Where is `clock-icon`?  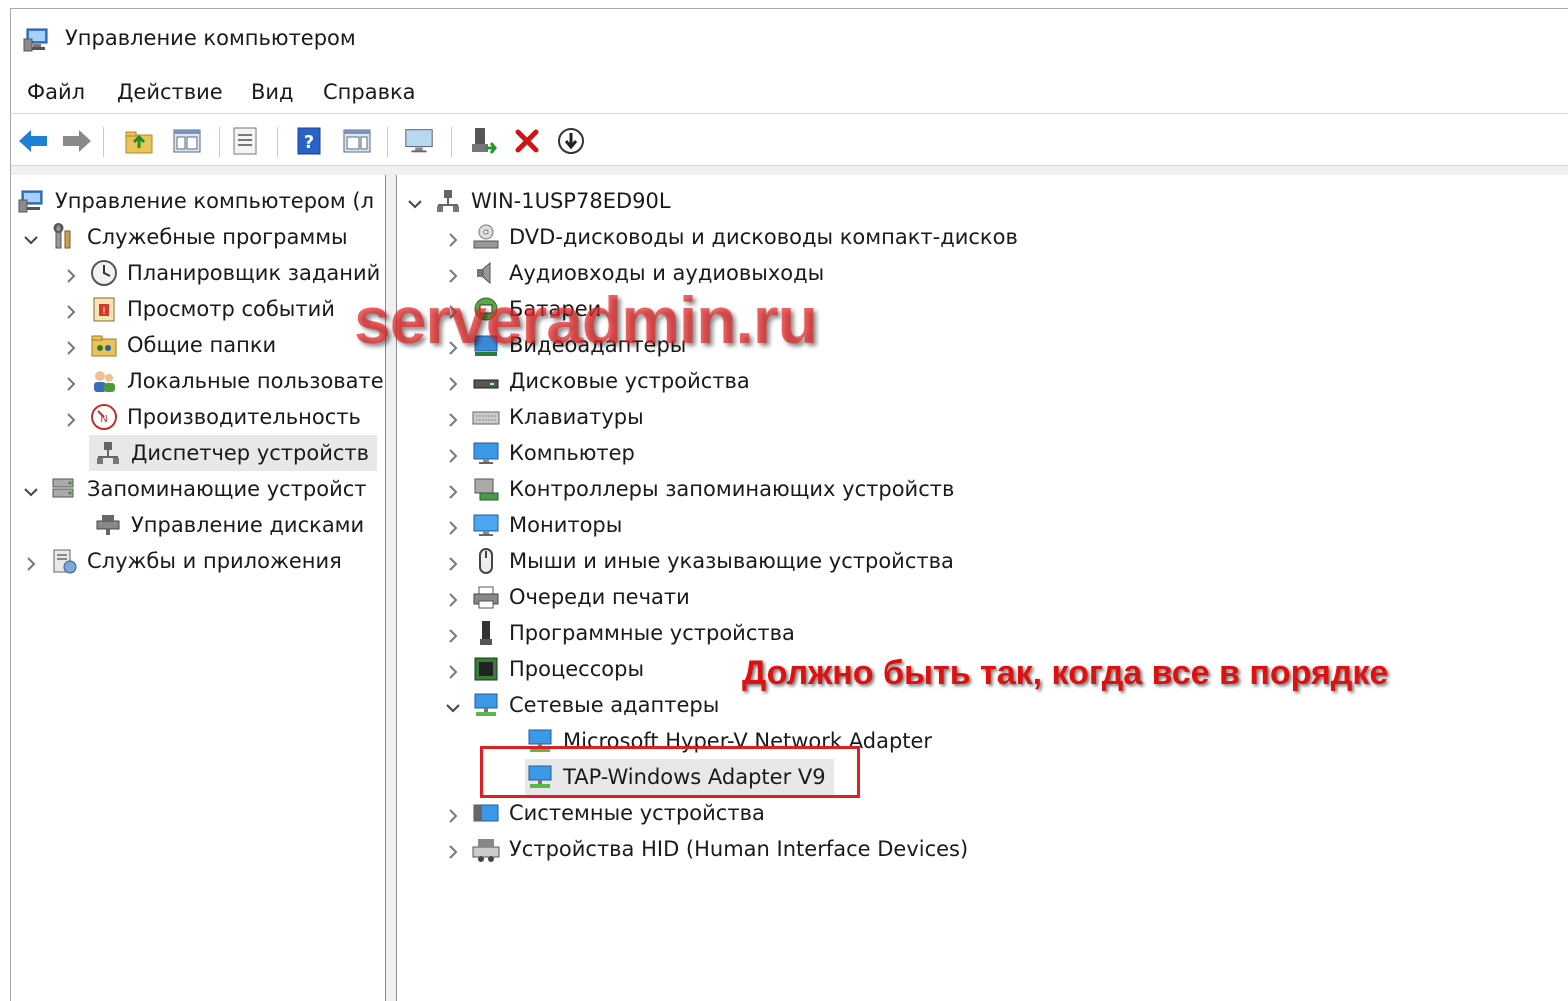 clock-icon is located at coordinates (104, 273).